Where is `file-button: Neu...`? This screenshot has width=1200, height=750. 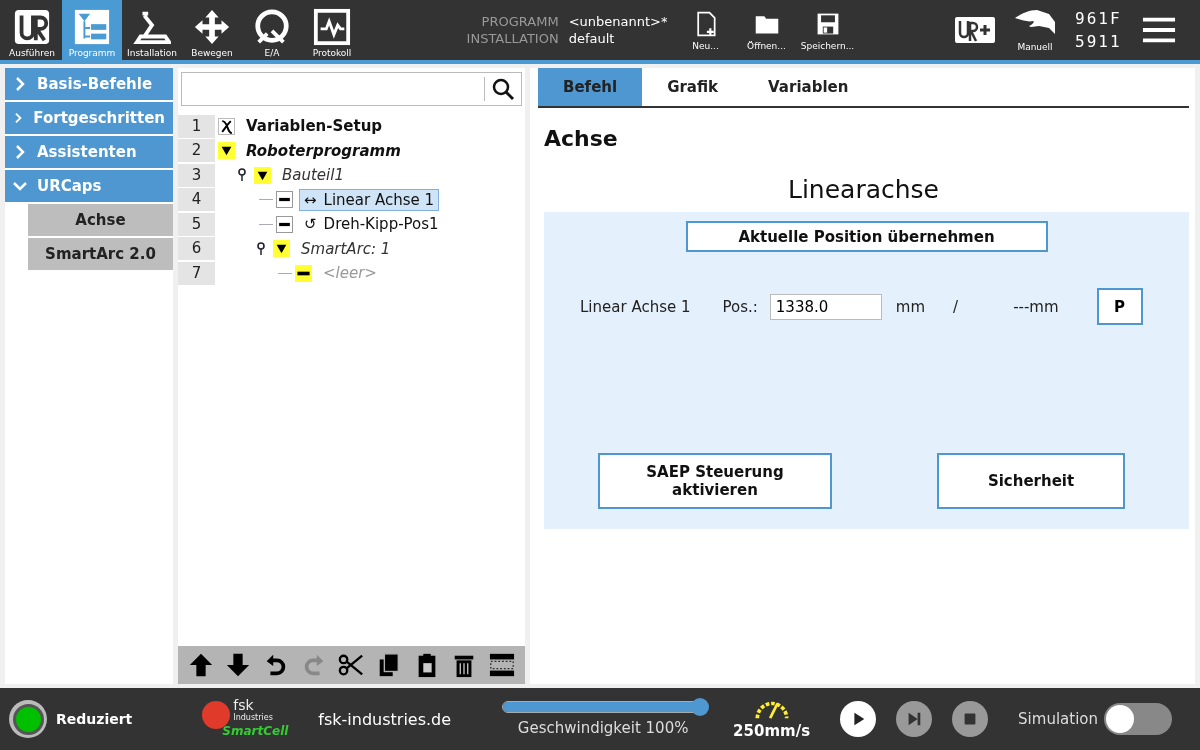
file-button: Neu... is located at coordinates (705, 30).